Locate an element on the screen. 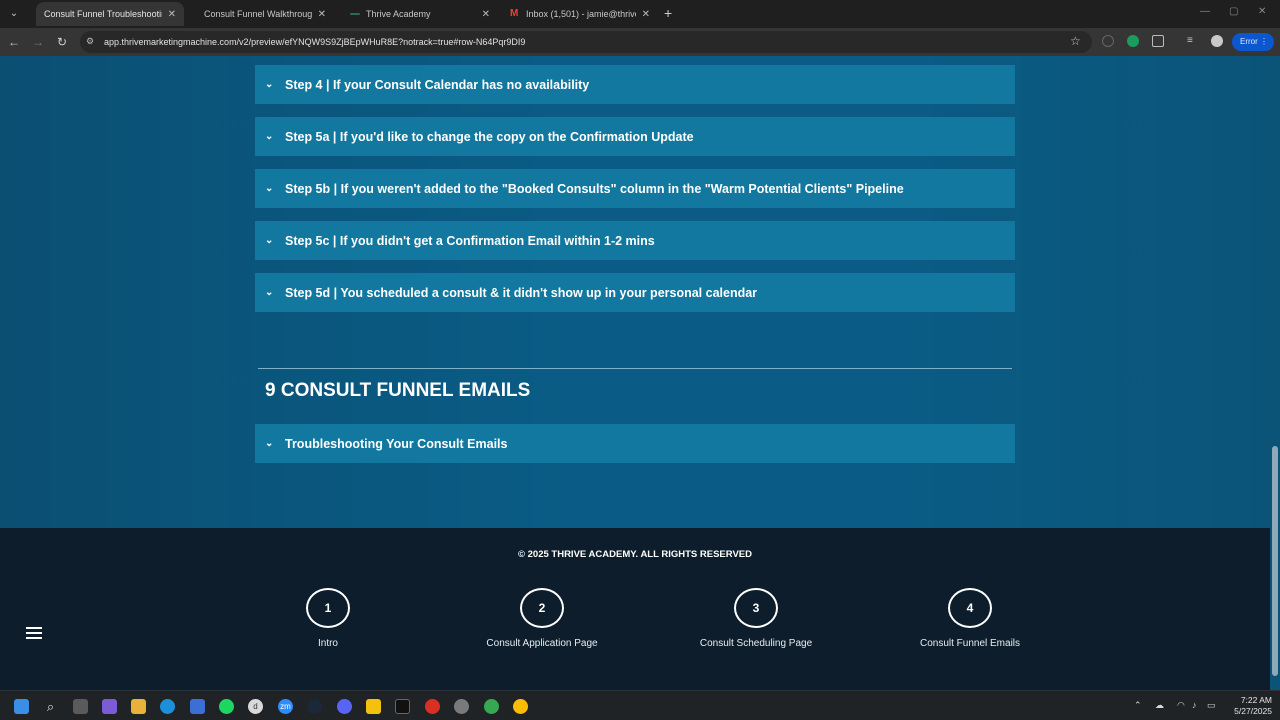  tab-title: Consult Funnel Troubleshooting is located at coordinates (103, 14).